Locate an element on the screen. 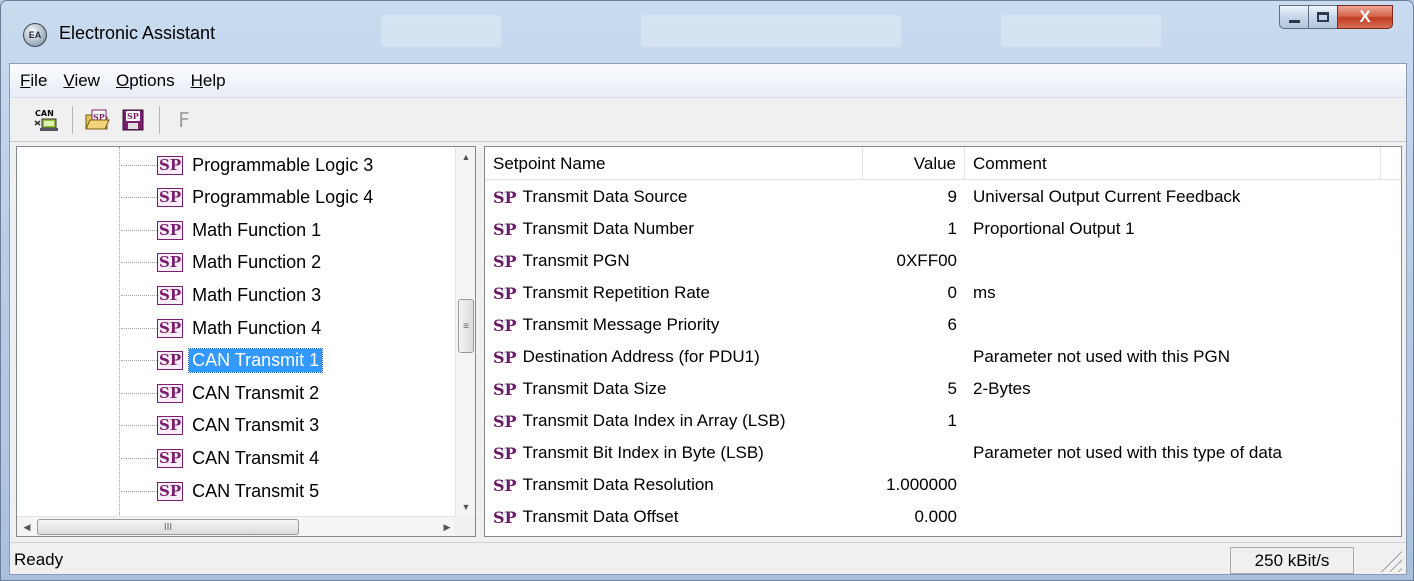 Image resolution: width=1414 pixels, height=581 pixels. tree-item: SP Math Function 3 is located at coordinates (222, 295).